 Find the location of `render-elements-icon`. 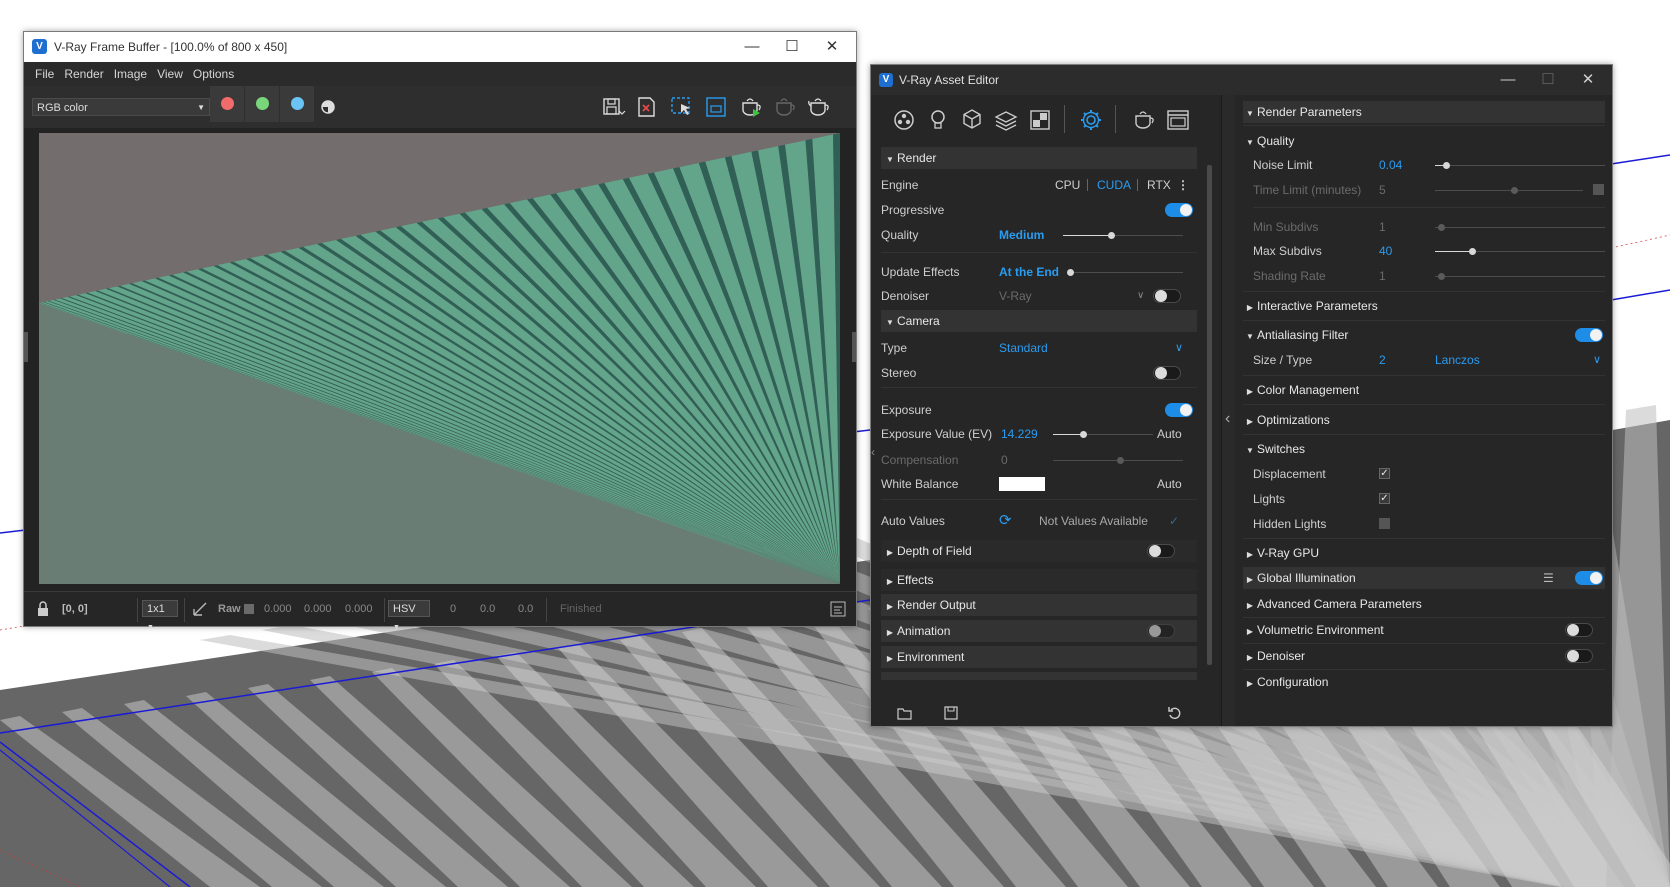

render-elements-icon is located at coordinates (1040, 120).